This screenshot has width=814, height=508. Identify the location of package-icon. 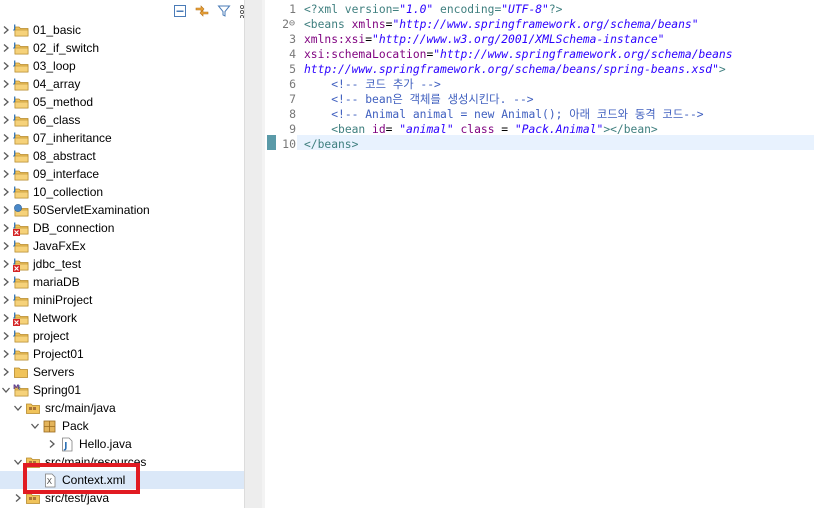
(50, 426).